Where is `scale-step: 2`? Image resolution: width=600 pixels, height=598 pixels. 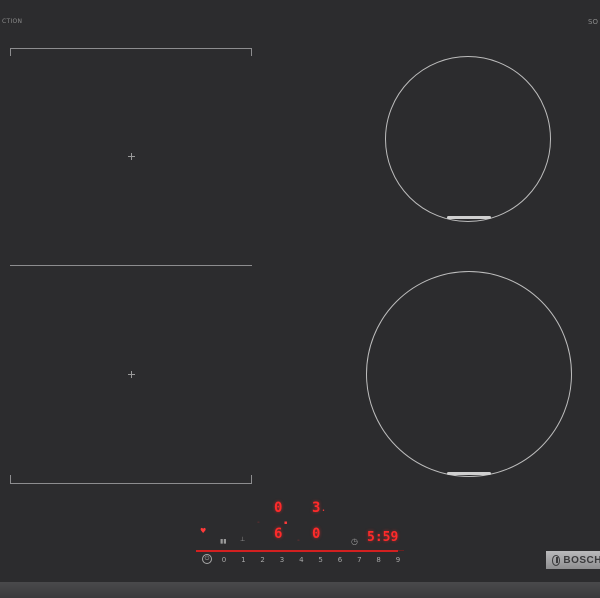
scale-step: 2 is located at coordinates (263, 560).